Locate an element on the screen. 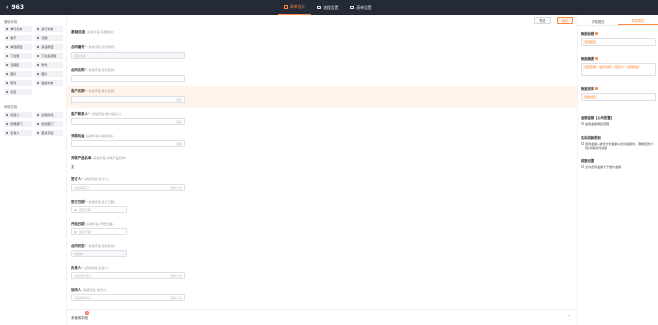 The width and height of the screenshot is (658, 325). unused-fields-bar: 未使用字段 3 ⌃ is located at coordinates (322, 317).